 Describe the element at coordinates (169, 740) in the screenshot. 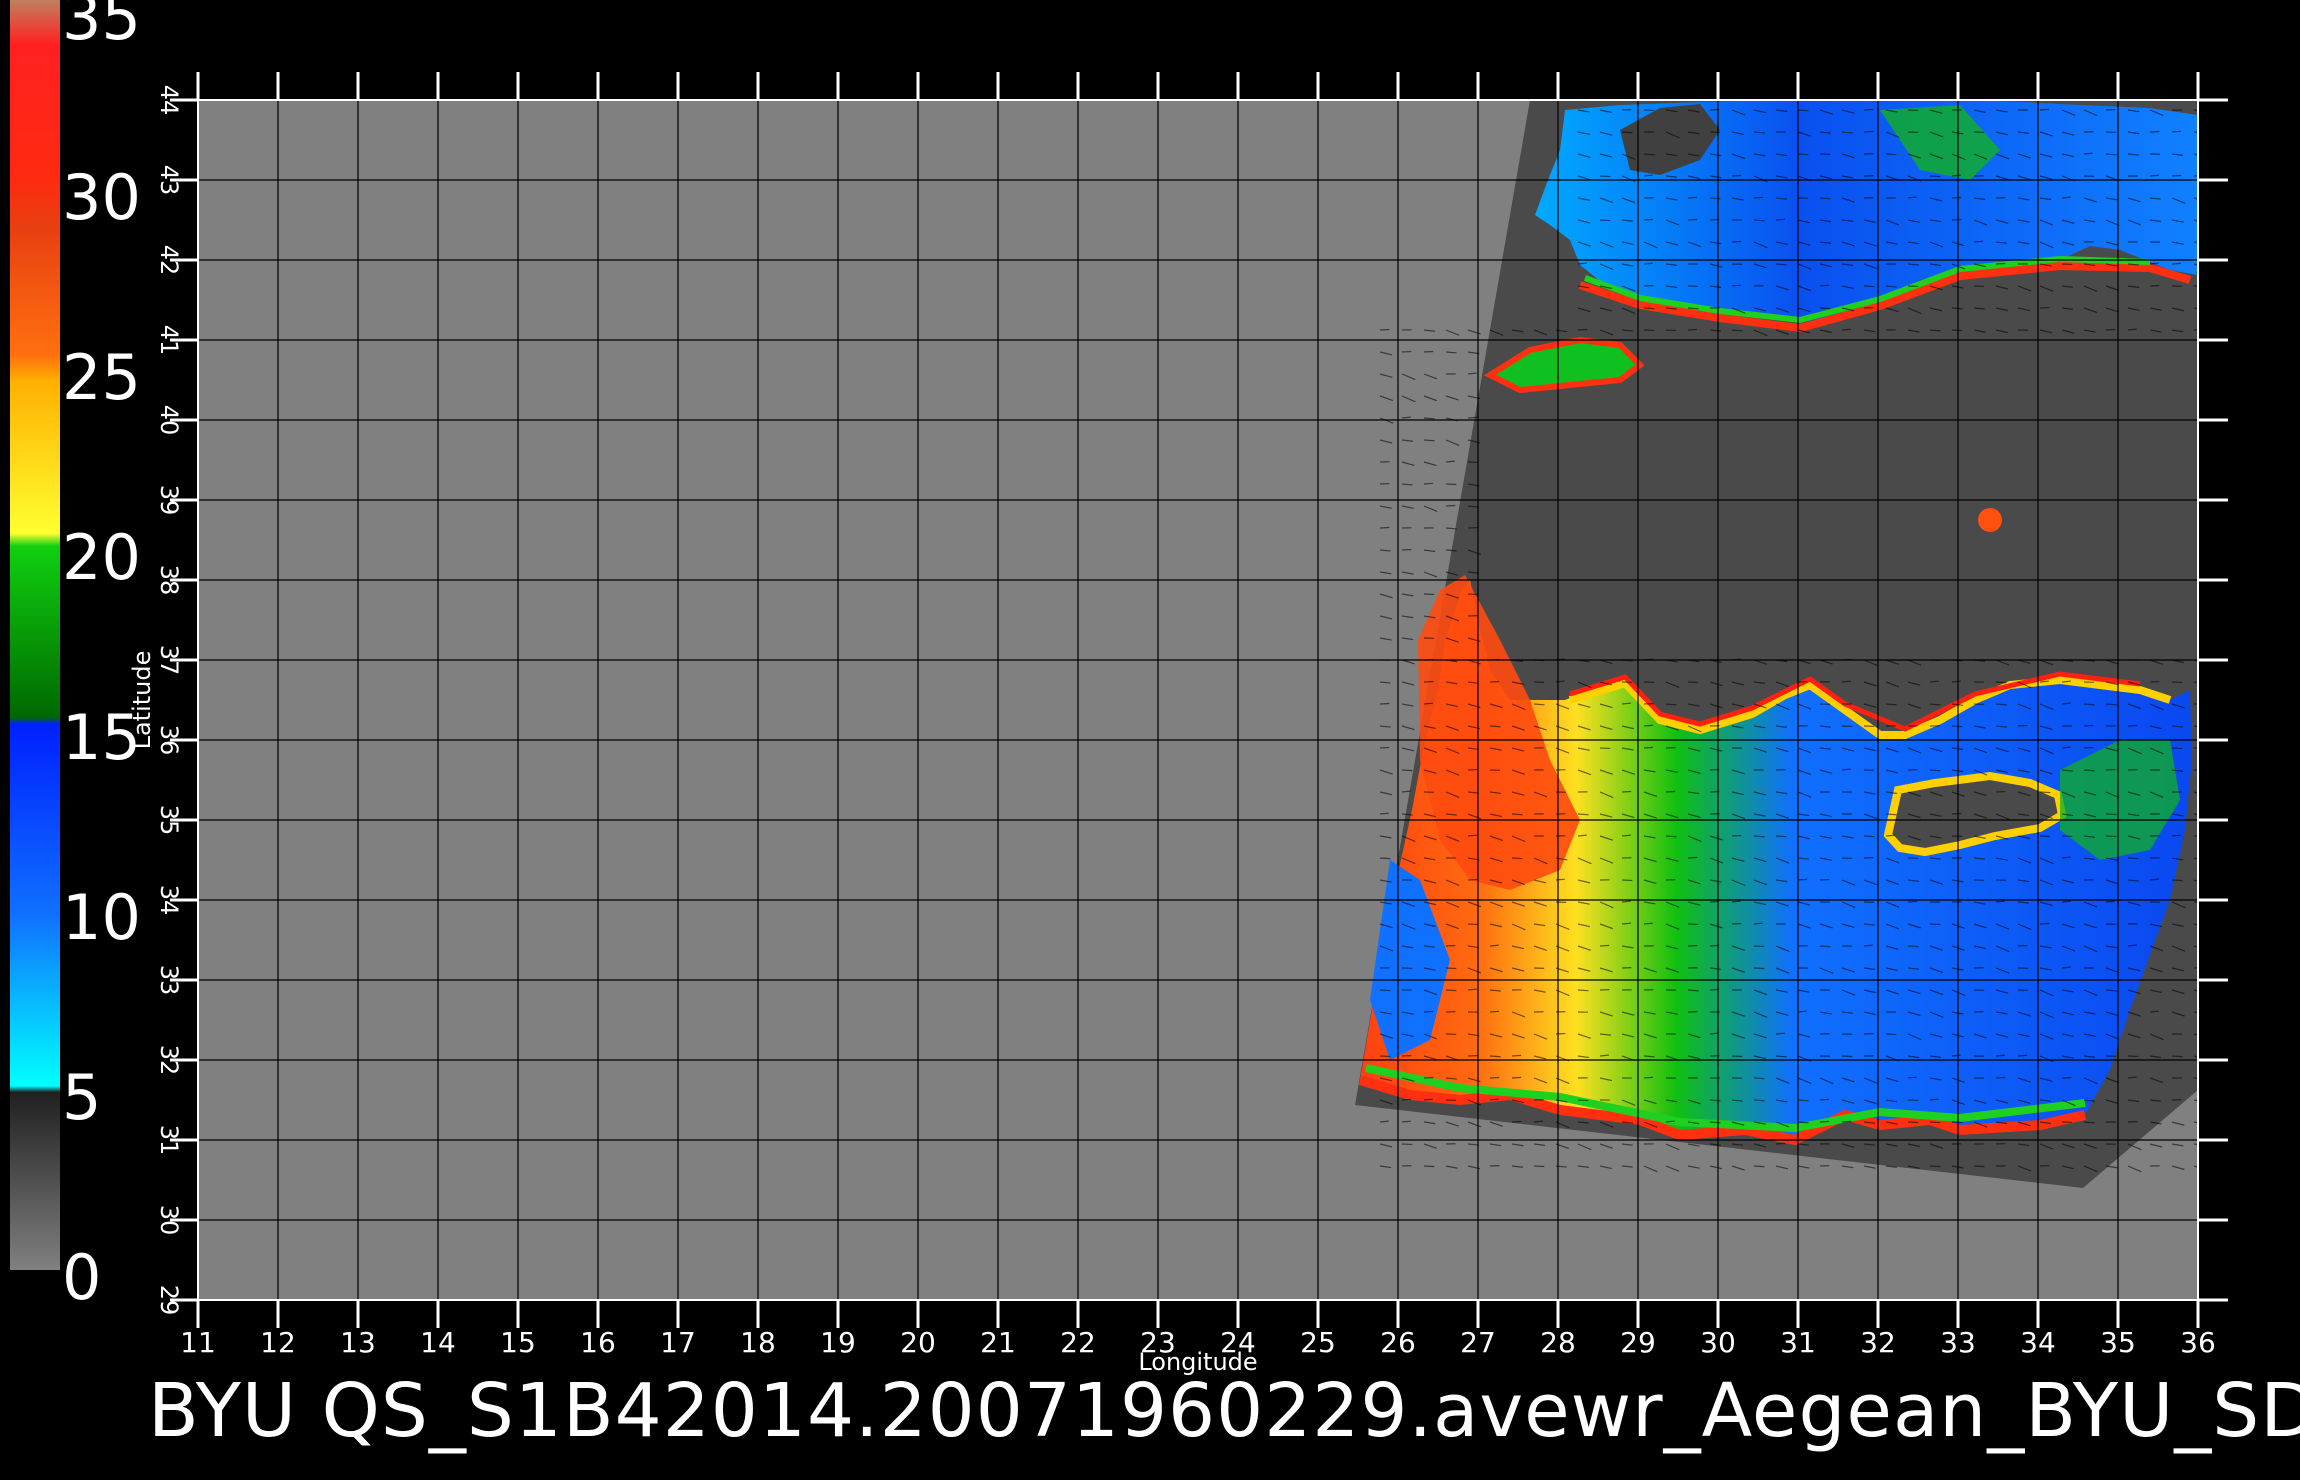

I see `y-tick-label: 36` at that location.